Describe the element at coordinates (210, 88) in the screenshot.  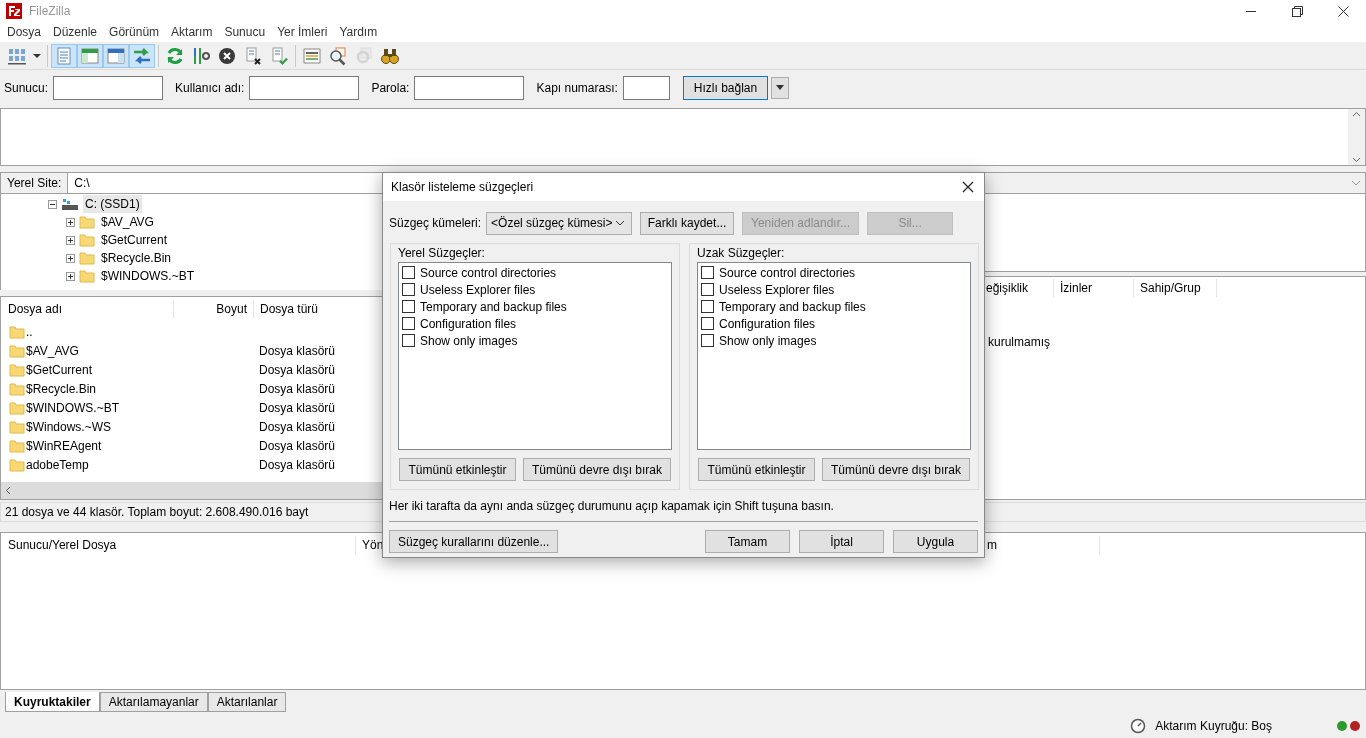
I see `field-label: Kullanıcı adı:` at that location.